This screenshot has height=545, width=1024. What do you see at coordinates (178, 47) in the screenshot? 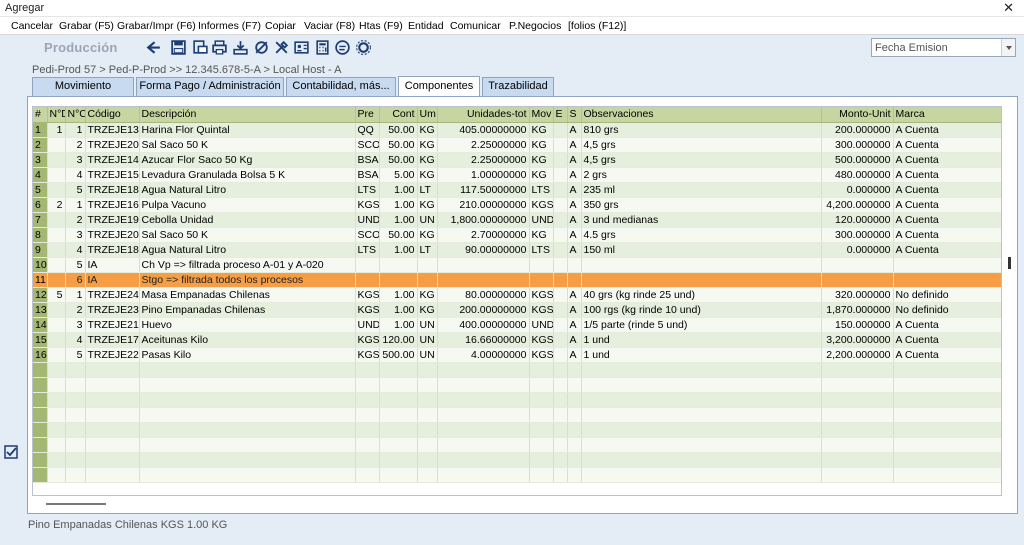
I see `save-icon` at bounding box center [178, 47].